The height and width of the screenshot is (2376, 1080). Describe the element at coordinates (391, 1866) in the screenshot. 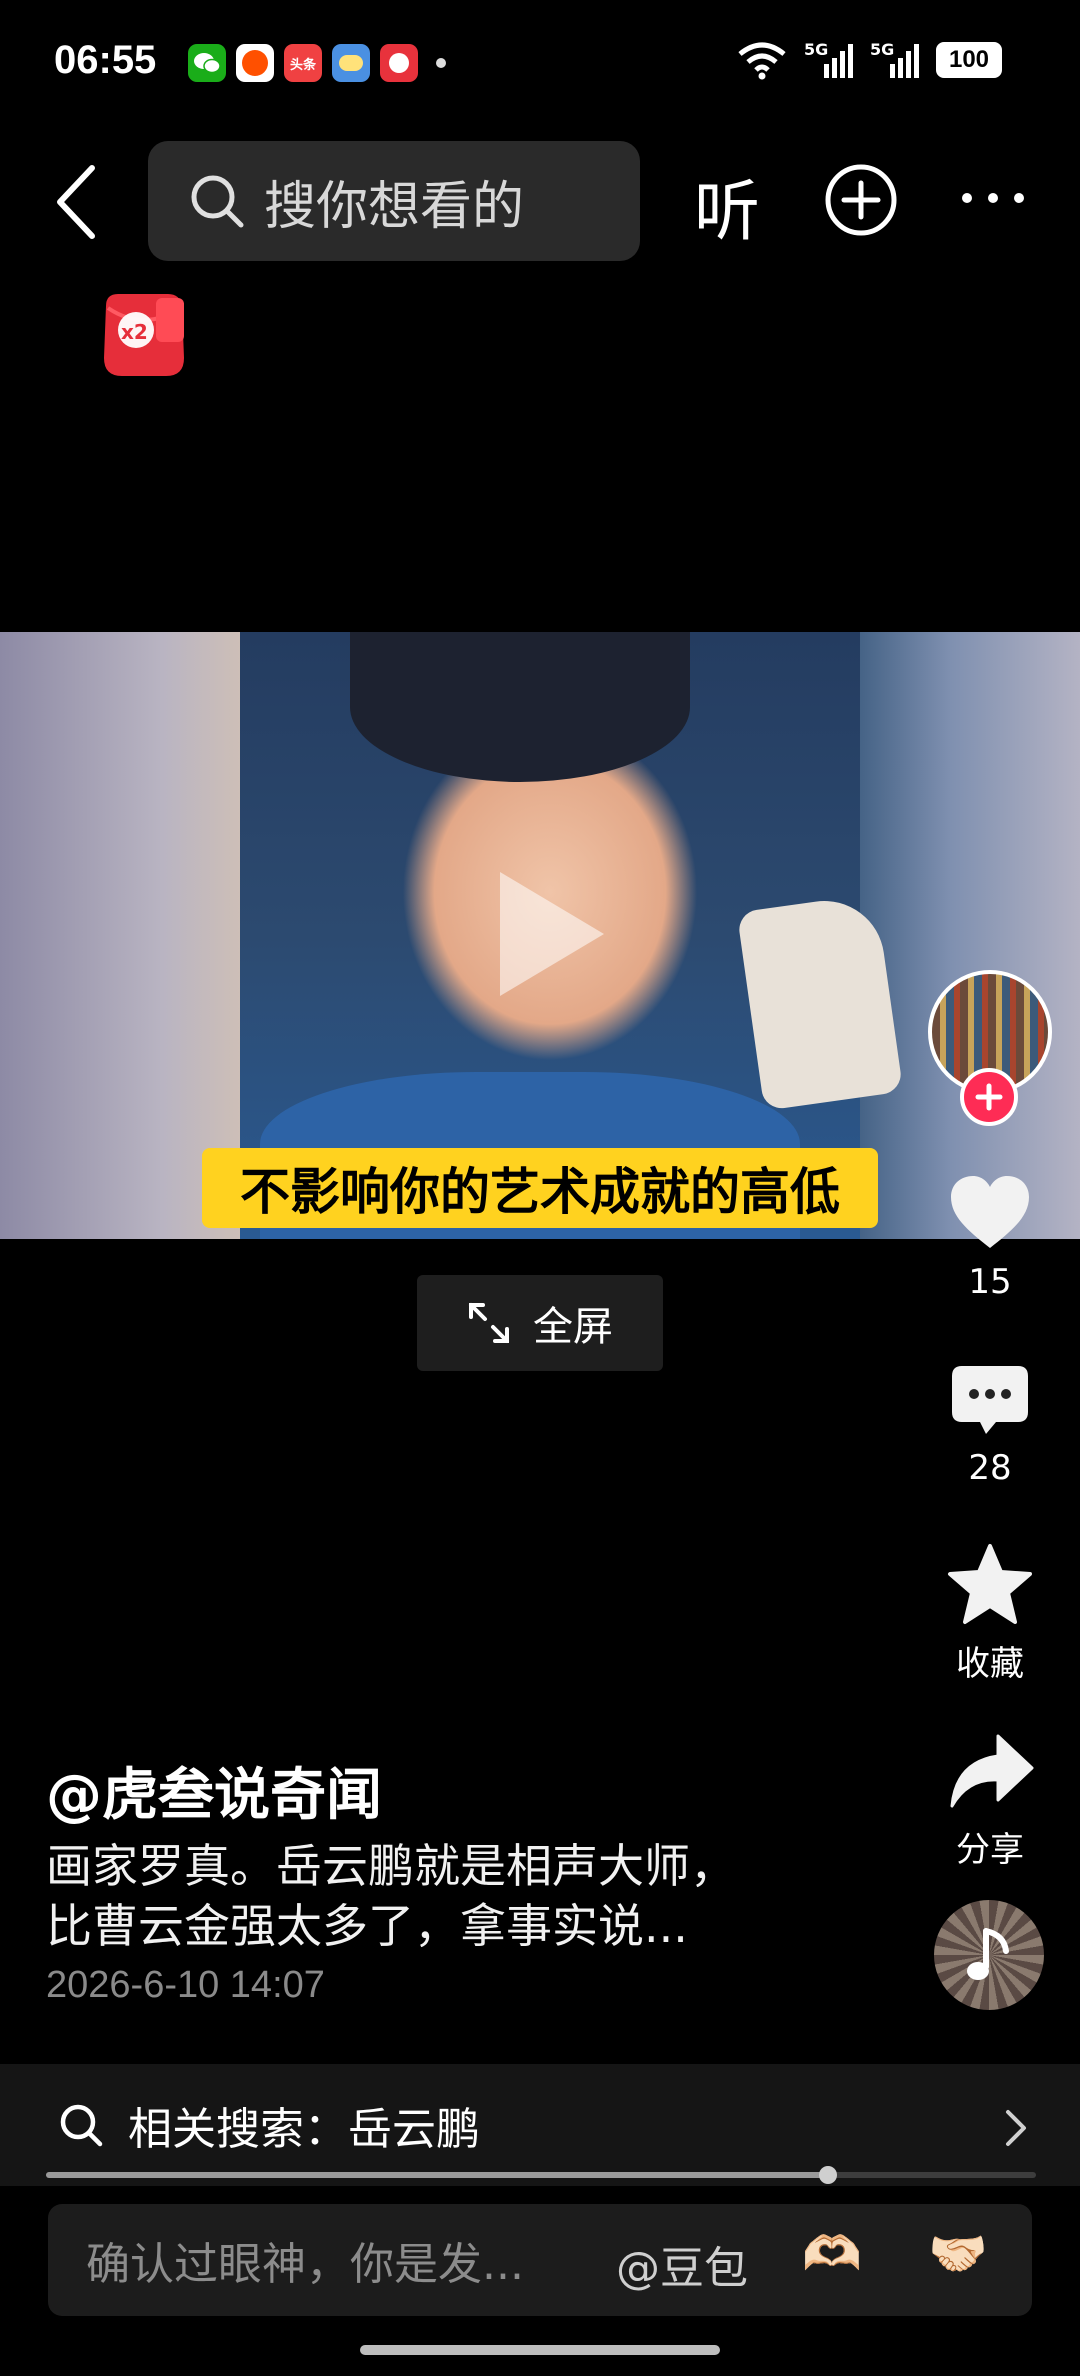

I see `description-line-1: 画家罗真。岳云鹏就是相声大师，` at that location.